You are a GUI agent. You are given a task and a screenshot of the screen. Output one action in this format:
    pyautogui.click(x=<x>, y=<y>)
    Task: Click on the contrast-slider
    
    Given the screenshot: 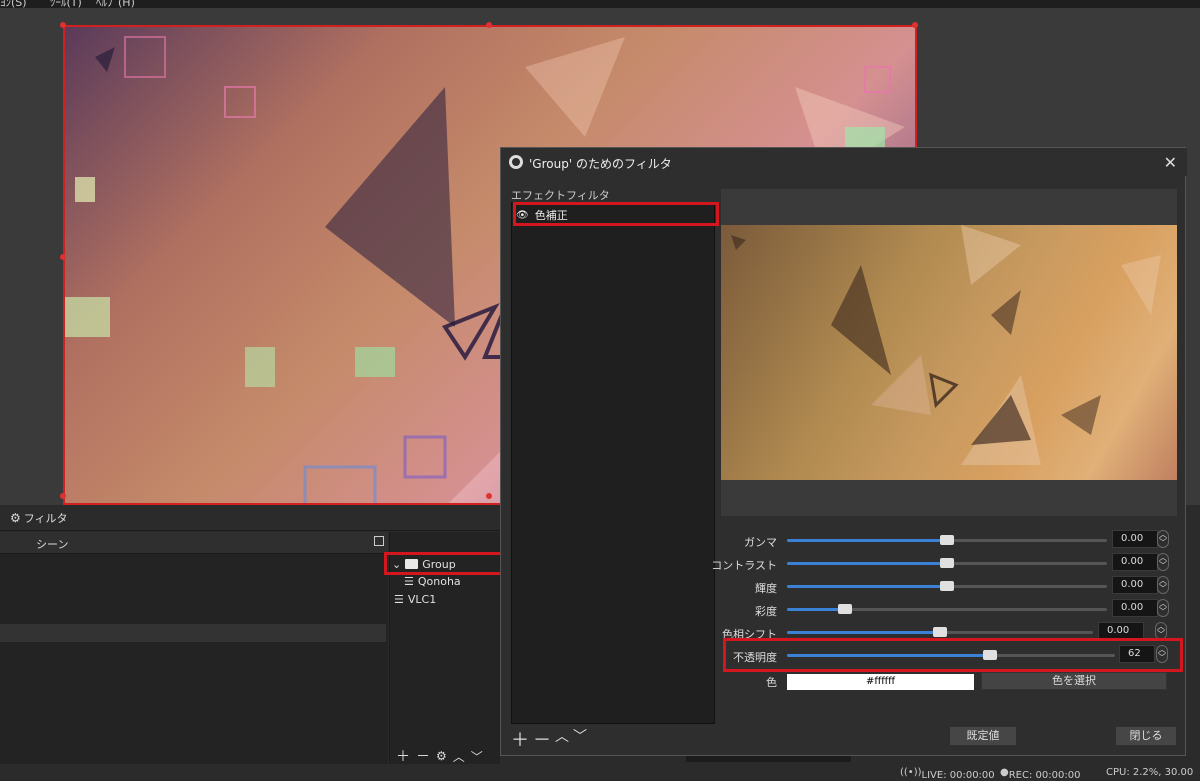 What is the action you would take?
    pyautogui.click(x=947, y=563)
    